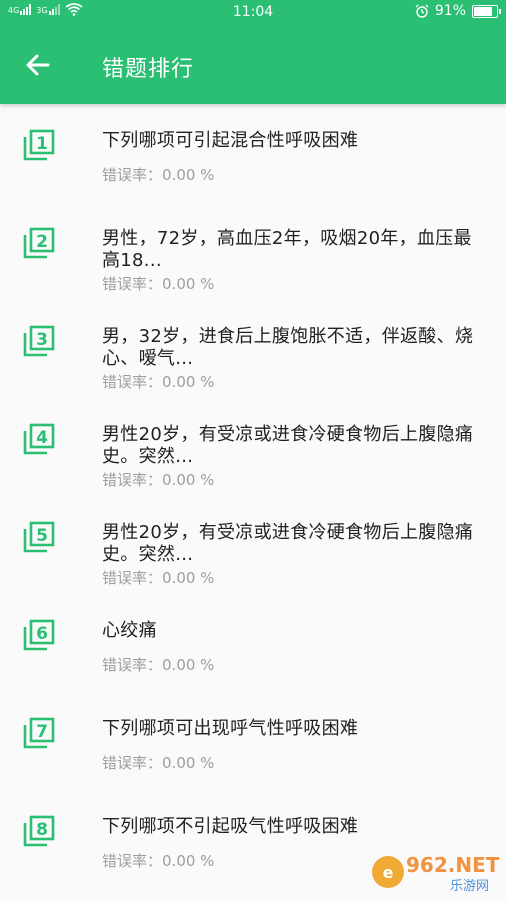 The image size is (506, 900). Describe the element at coordinates (38, 65) in the screenshot. I see `back-arrow-icon` at that location.